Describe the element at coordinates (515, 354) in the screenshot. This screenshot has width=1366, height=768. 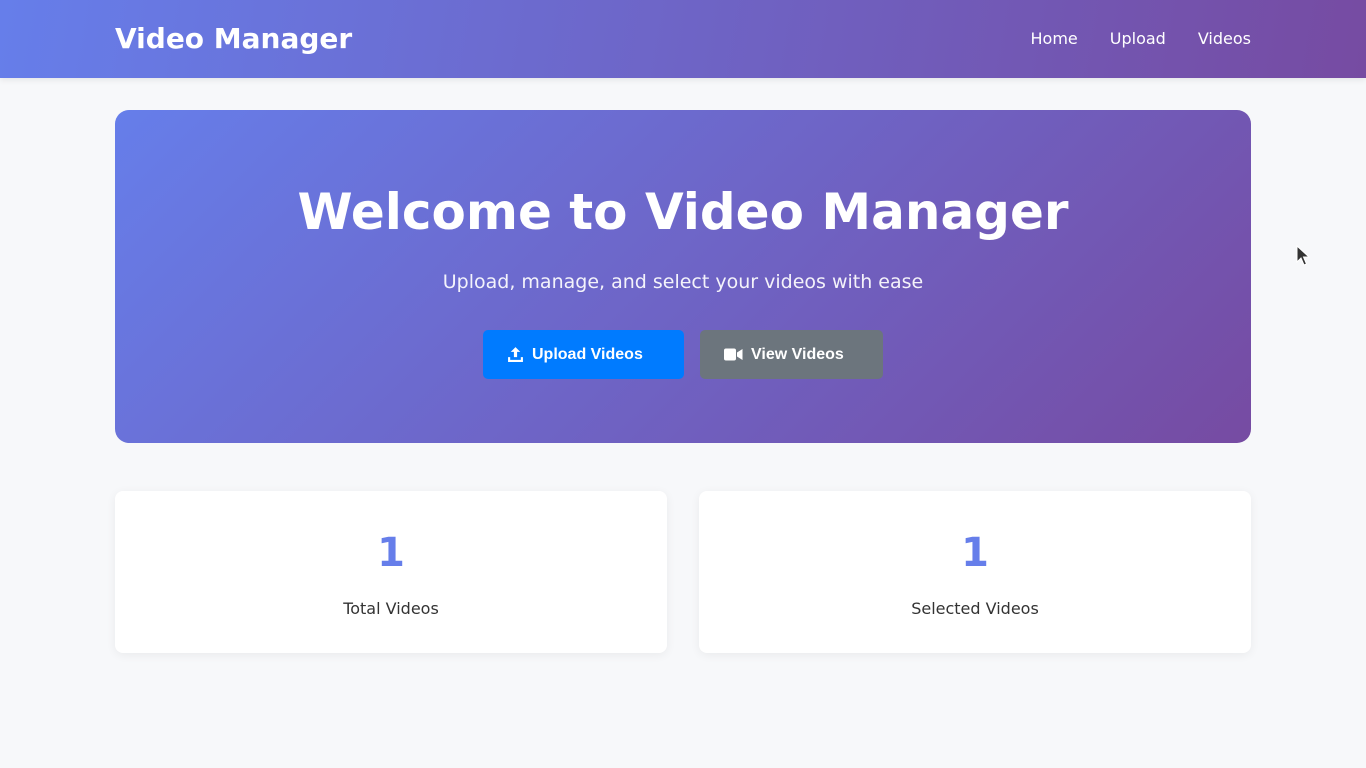
I see `upload-icon` at that location.